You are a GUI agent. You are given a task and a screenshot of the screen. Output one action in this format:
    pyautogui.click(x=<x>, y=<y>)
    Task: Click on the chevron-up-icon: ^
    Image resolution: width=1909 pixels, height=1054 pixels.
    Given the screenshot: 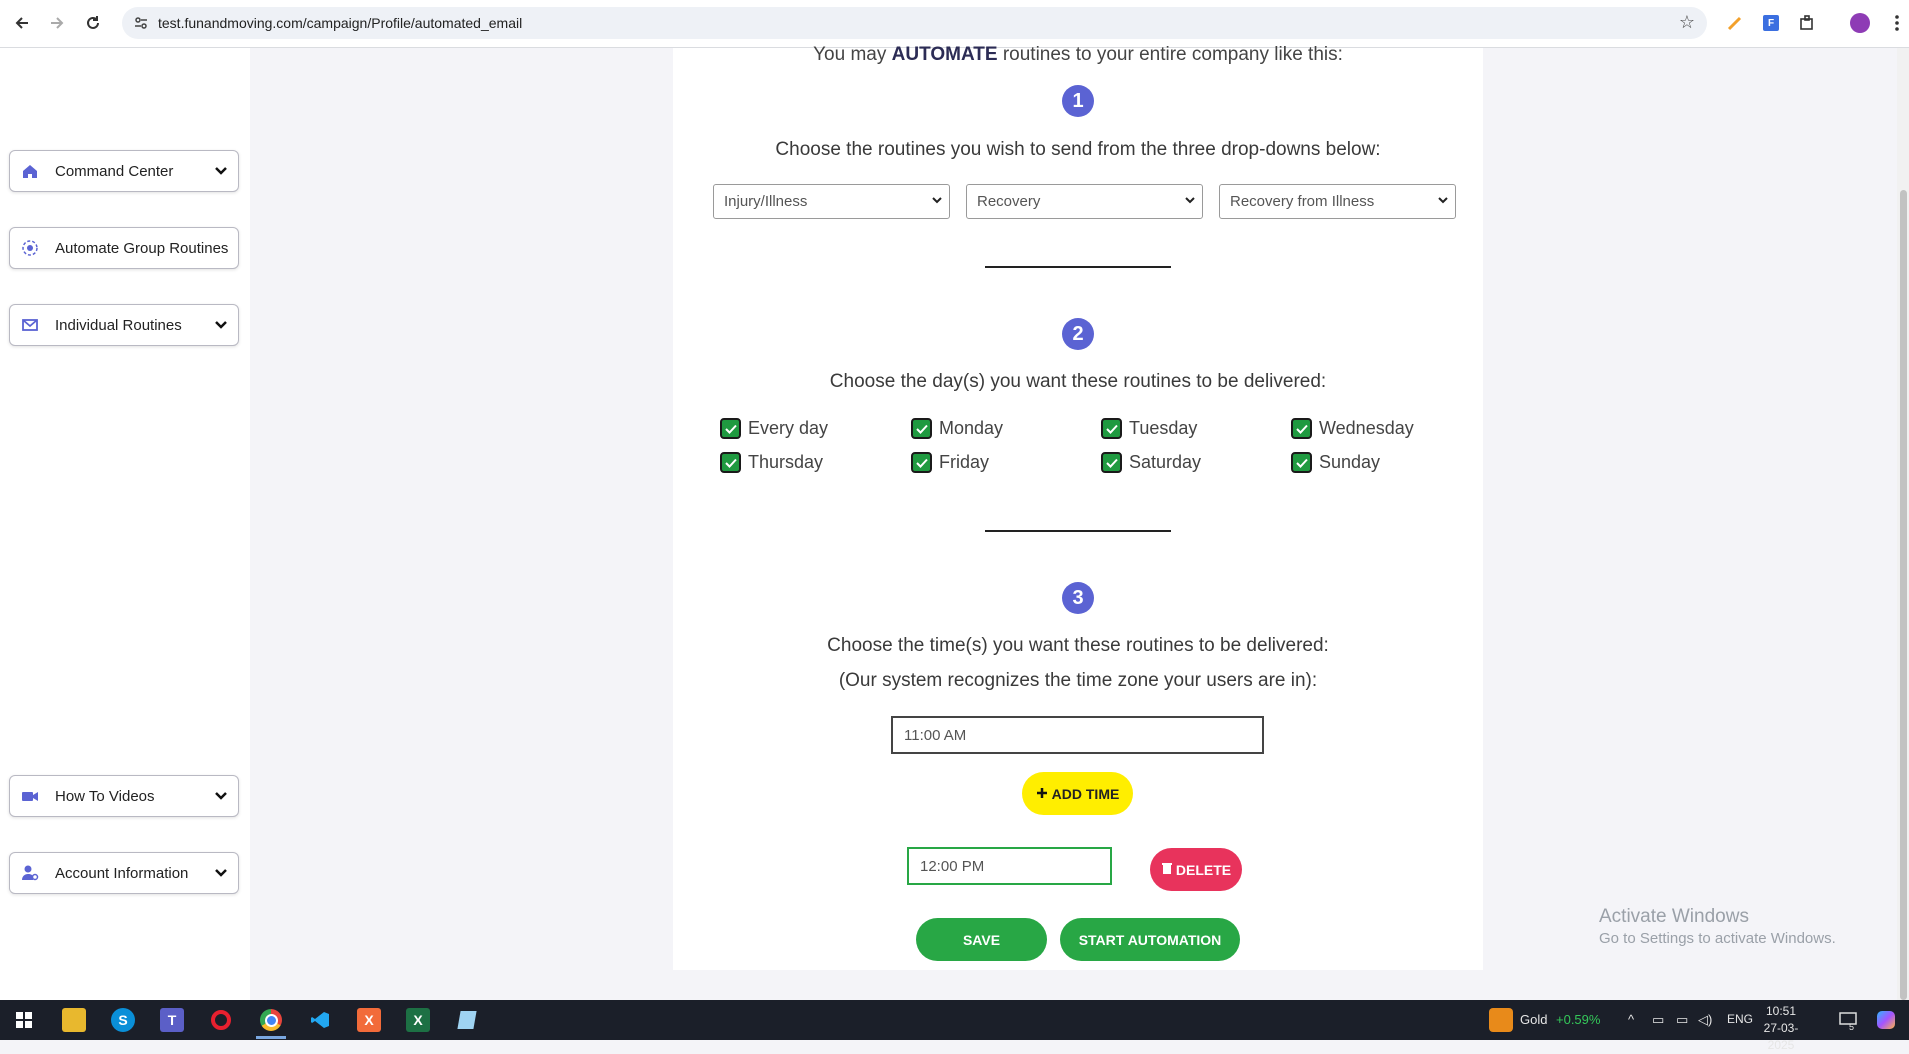 What is the action you would take?
    pyautogui.click(x=1631, y=1019)
    